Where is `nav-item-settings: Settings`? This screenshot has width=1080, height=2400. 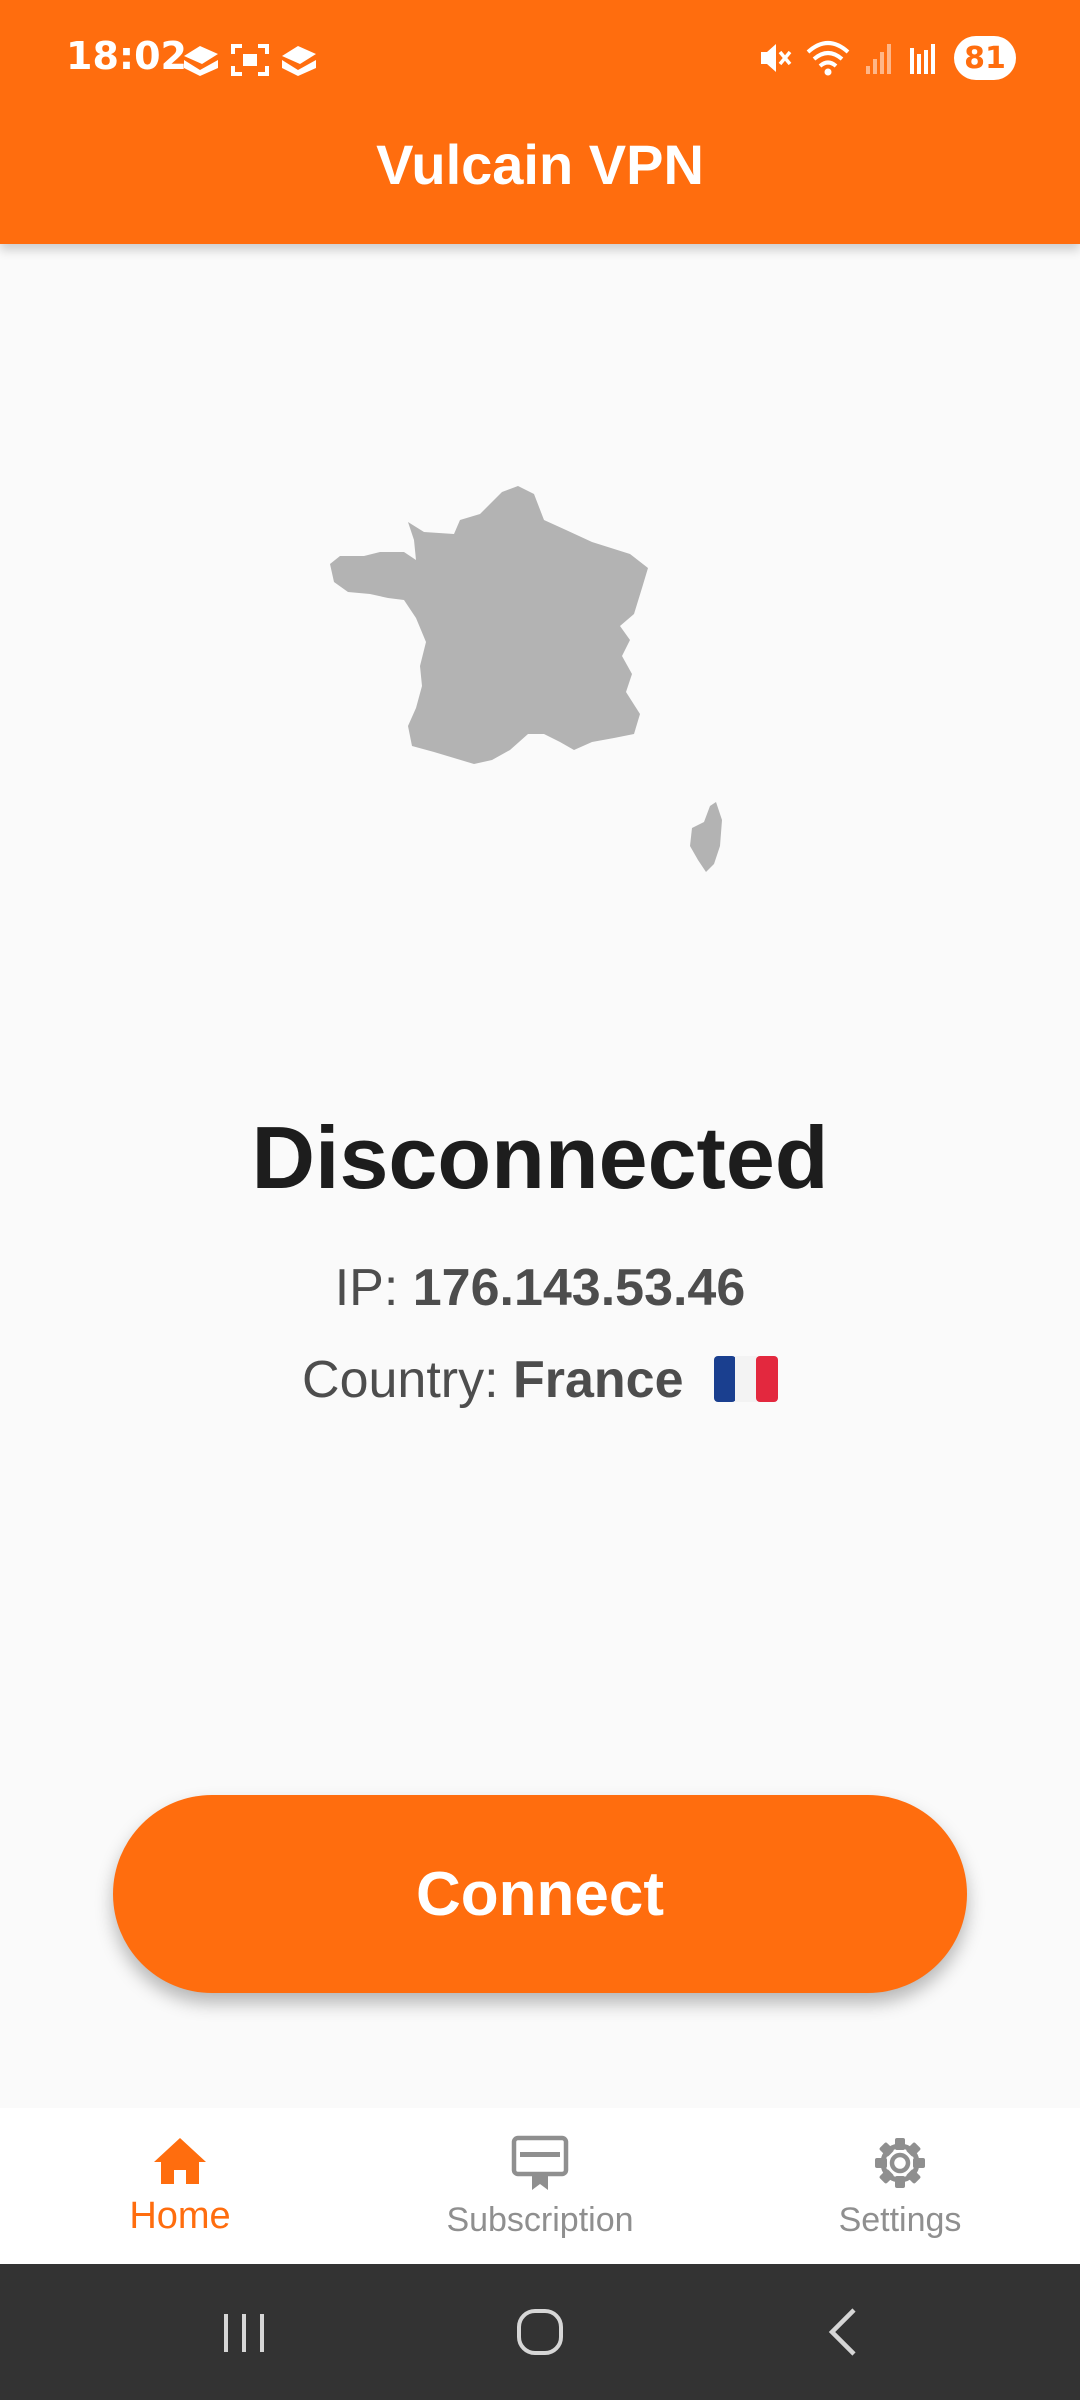
nav-item-settings: Settings is located at coordinates (900, 2186).